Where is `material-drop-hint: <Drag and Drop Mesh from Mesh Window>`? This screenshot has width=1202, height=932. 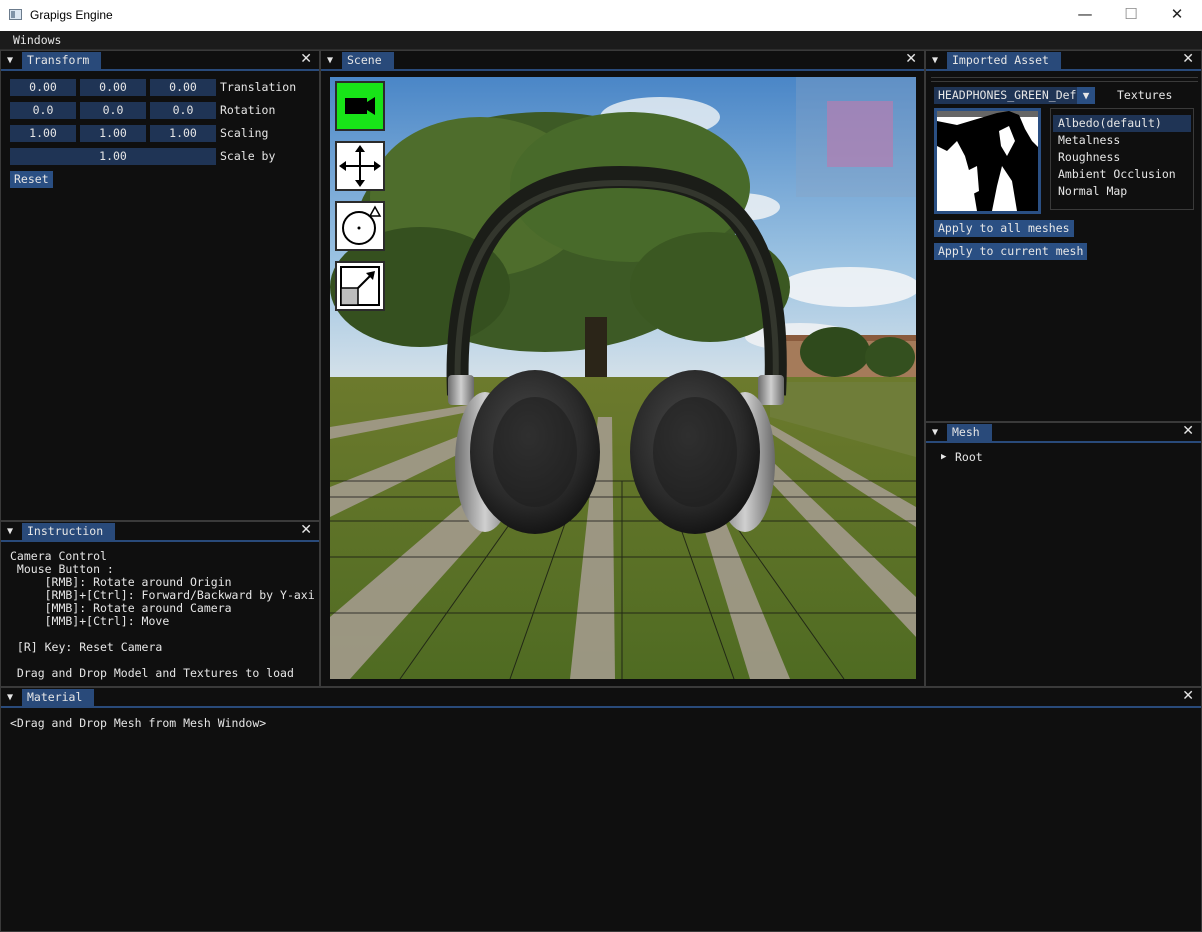
material-drop-hint: <Drag and Drop Mesh from Mesh Window> is located at coordinates (138, 723).